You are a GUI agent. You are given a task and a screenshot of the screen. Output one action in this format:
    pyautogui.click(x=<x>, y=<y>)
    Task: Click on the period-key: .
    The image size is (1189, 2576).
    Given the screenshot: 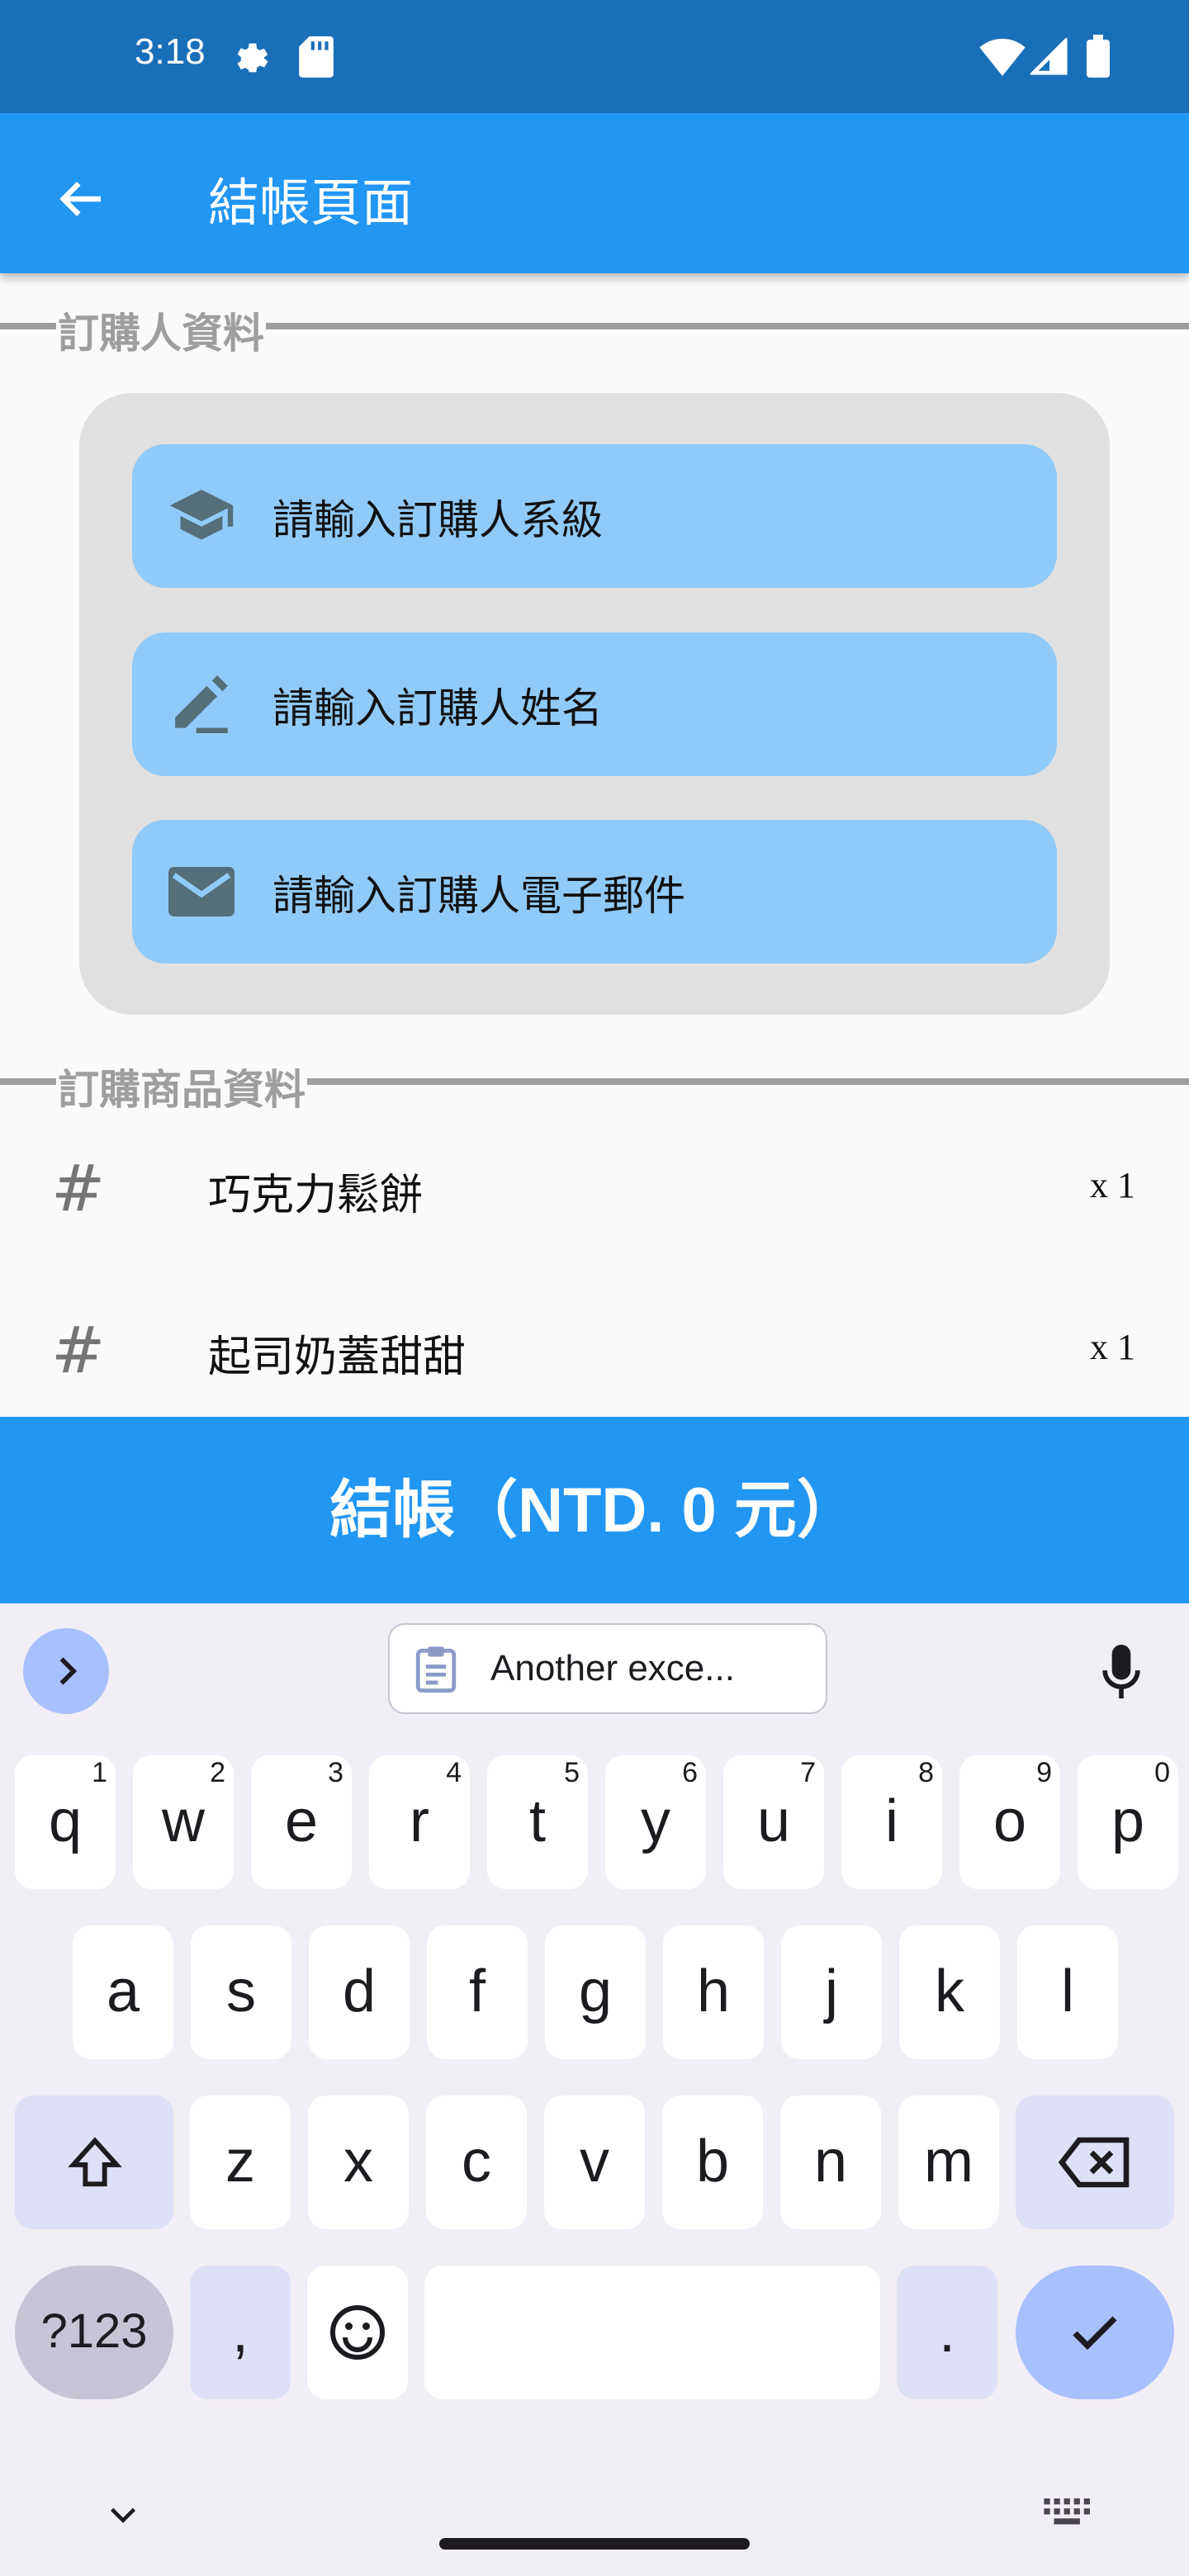 What is the action you would take?
    pyautogui.click(x=947, y=2332)
    